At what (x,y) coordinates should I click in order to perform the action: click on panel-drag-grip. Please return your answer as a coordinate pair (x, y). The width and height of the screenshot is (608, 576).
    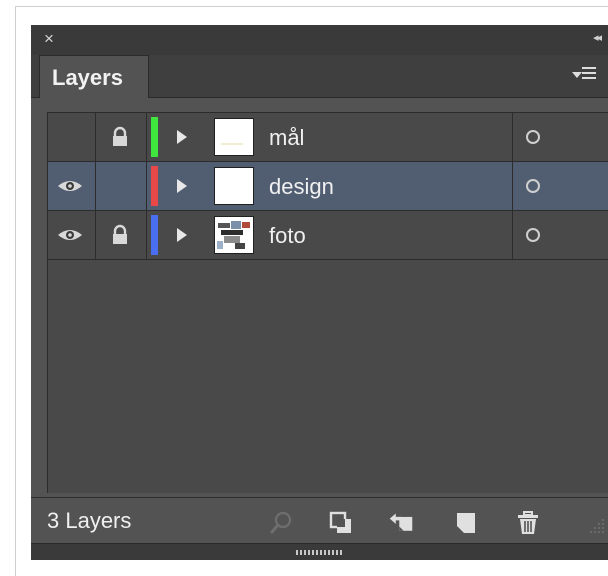
    Looking at the image, I should click on (320, 552).